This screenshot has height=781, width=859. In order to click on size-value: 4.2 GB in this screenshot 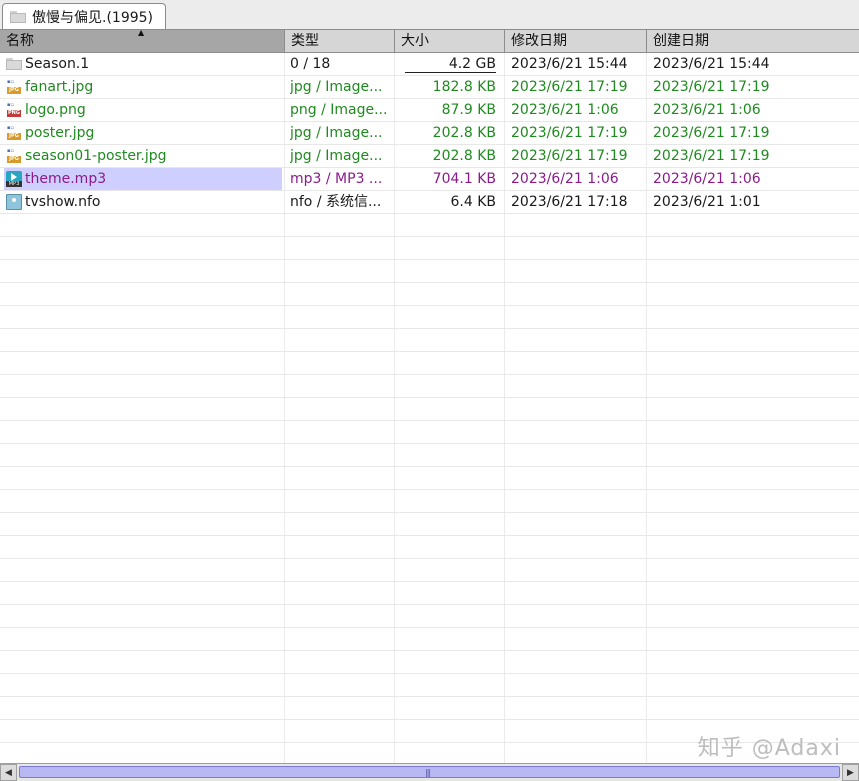, I will do `click(450, 64)`.